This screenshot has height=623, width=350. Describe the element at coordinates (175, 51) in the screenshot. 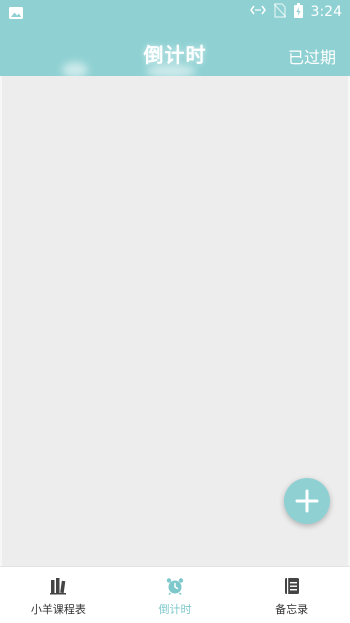

I see `app-bar: 倒计时 已过期` at that location.